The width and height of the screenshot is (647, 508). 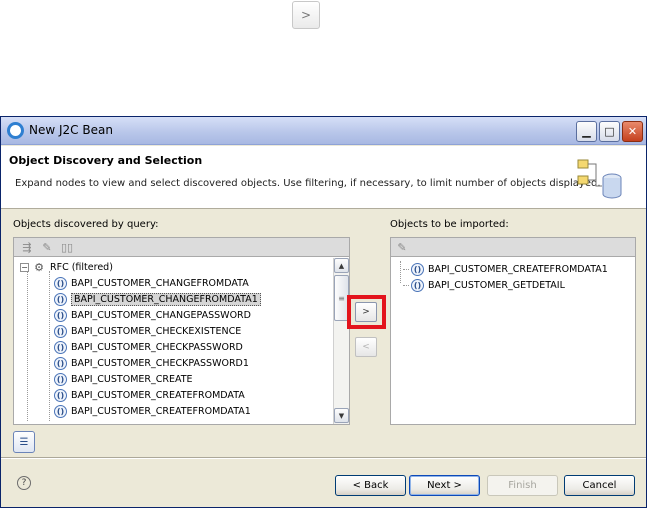 What do you see at coordinates (158, 395) in the screenshot?
I see `tree-item-label: BAPI_CUSTOMER_CREATEFROMDATA` at bounding box center [158, 395].